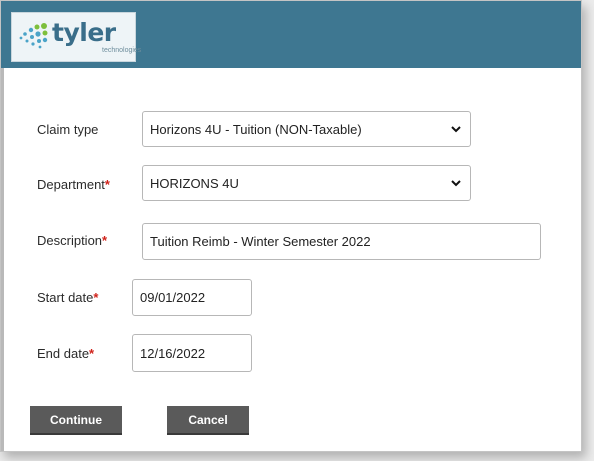  I want to click on end-date-label: End date*, so click(65, 354).